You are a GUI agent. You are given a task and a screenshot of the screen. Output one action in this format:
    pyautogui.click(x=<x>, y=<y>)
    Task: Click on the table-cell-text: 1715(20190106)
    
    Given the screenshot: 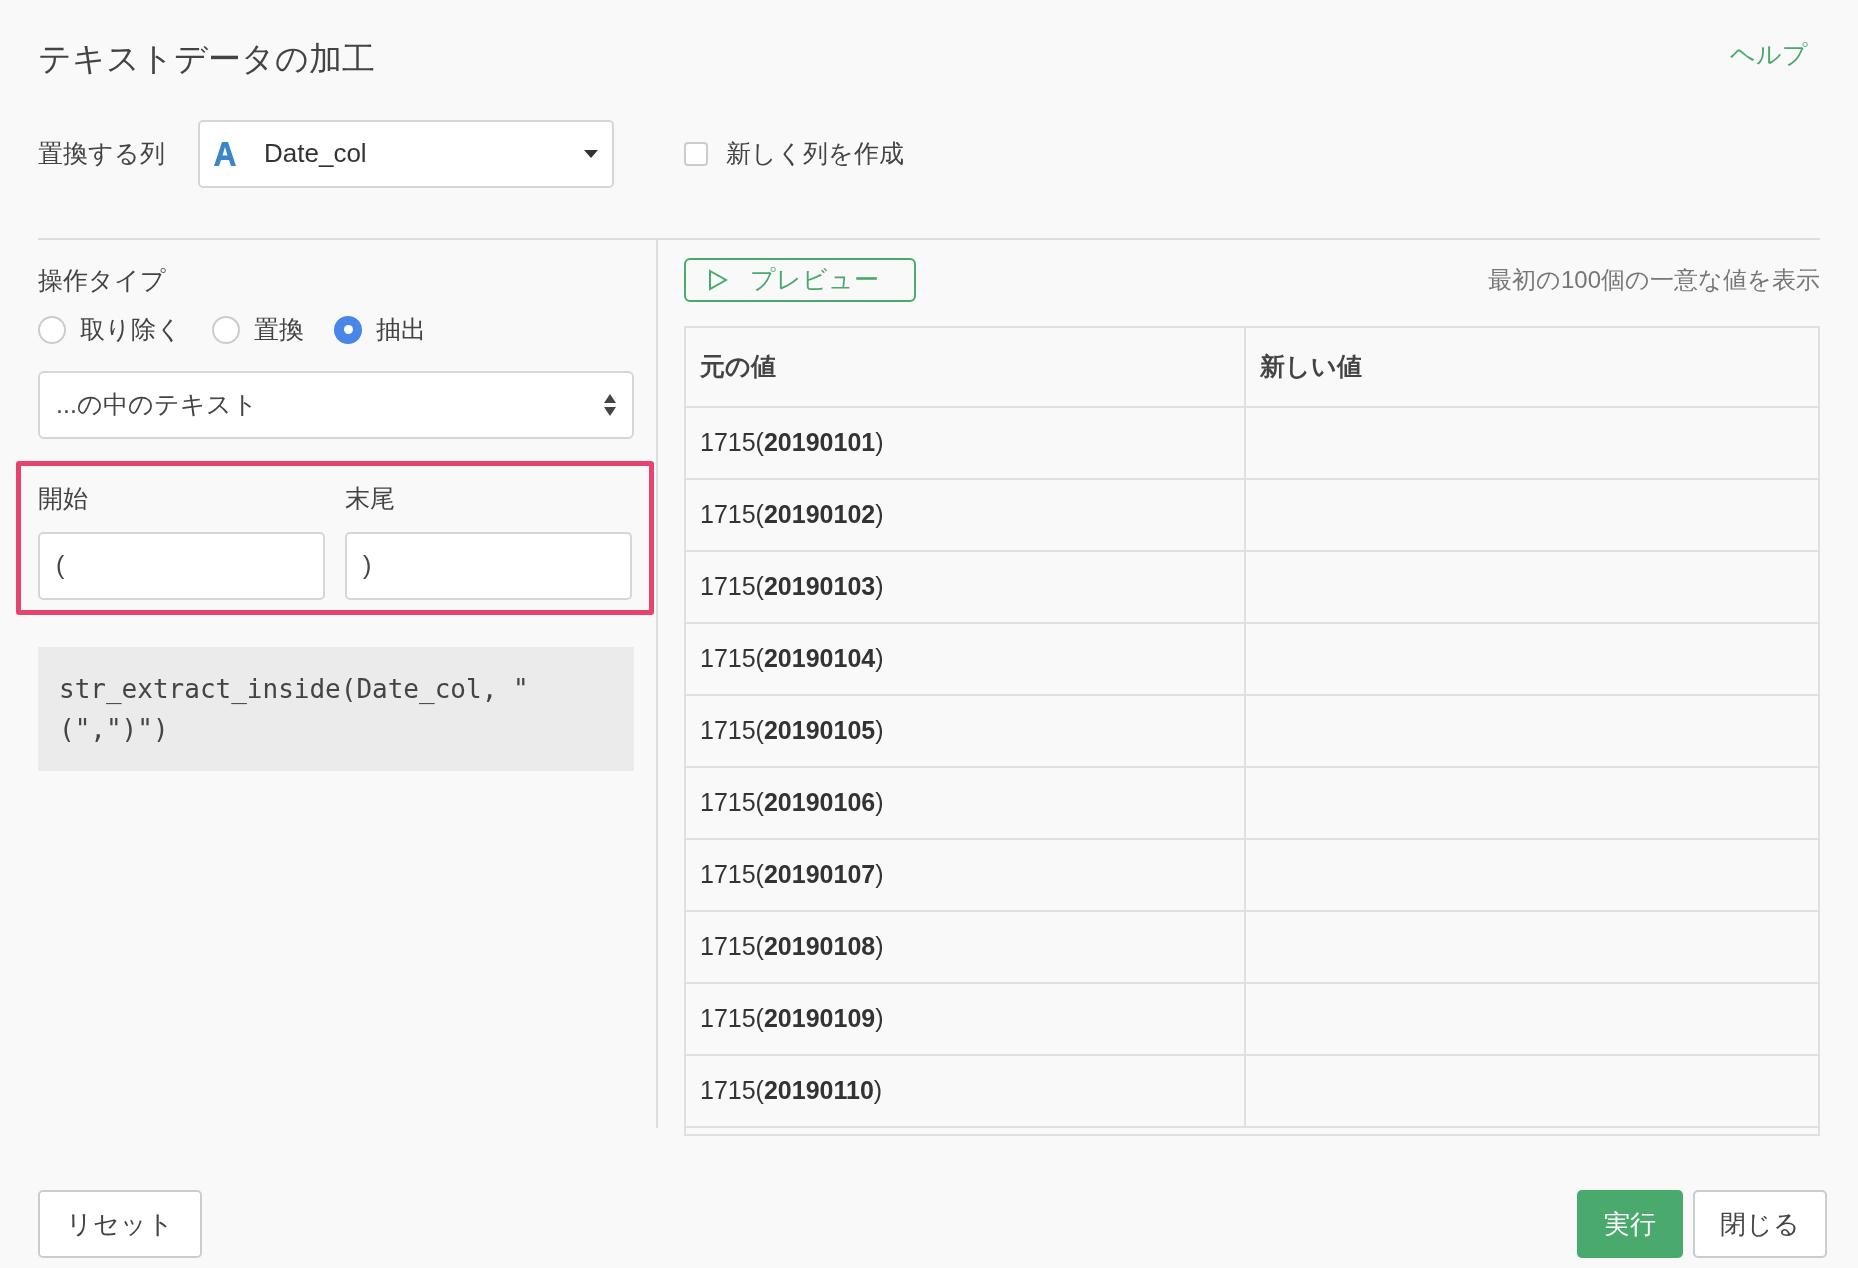 What is the action you would take?
    pyautogui.click(x=792, y=802)
    